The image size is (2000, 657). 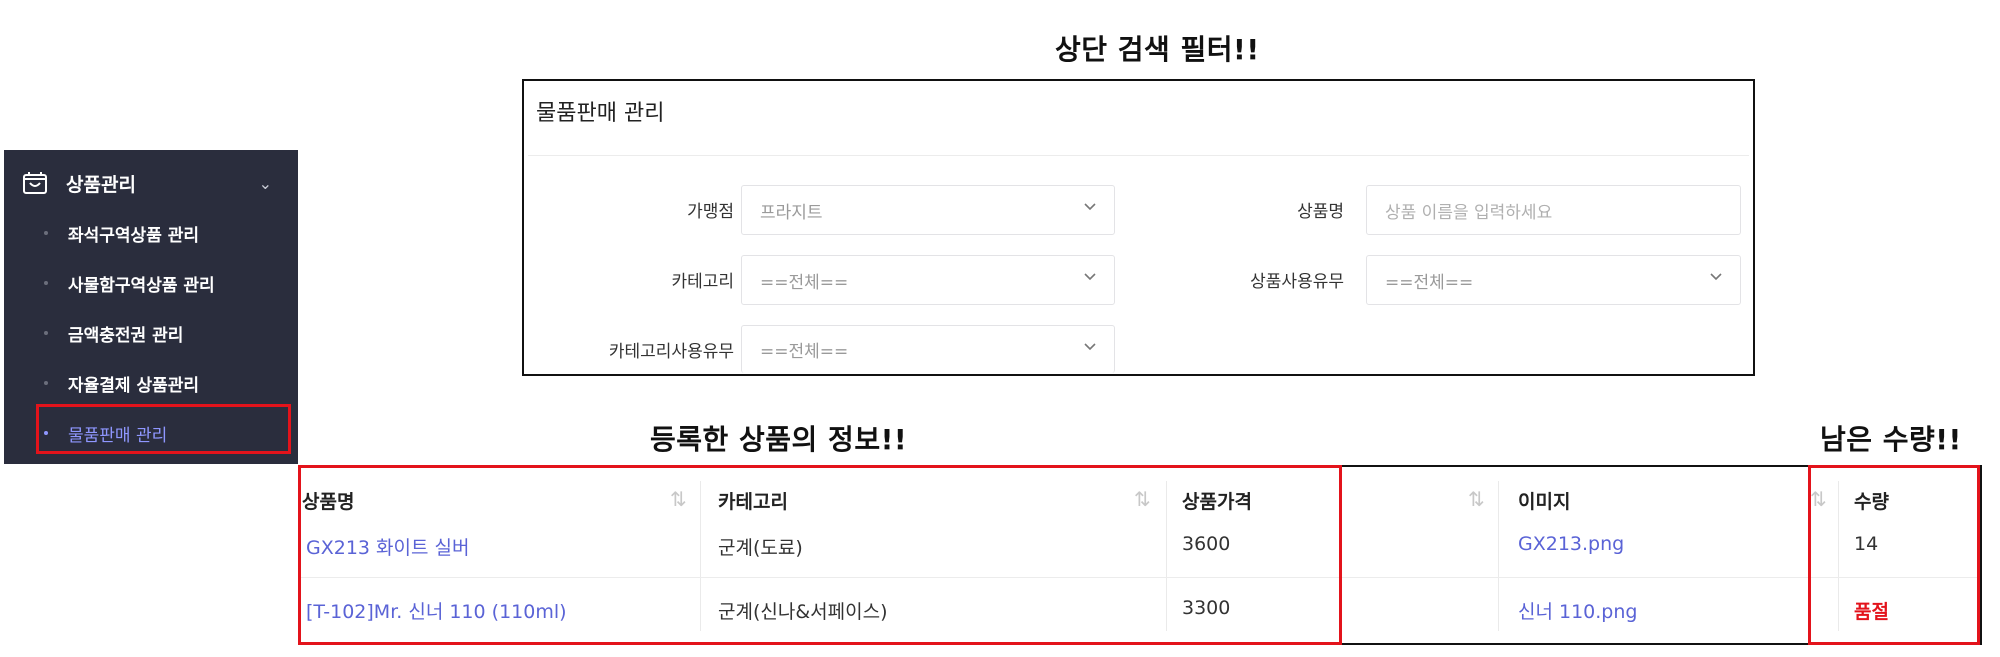 What do you see at coordinates (101, 184) in the screenshot?
I see `sidebar-group-label: 상품관리` at bounding box center [101, 184].